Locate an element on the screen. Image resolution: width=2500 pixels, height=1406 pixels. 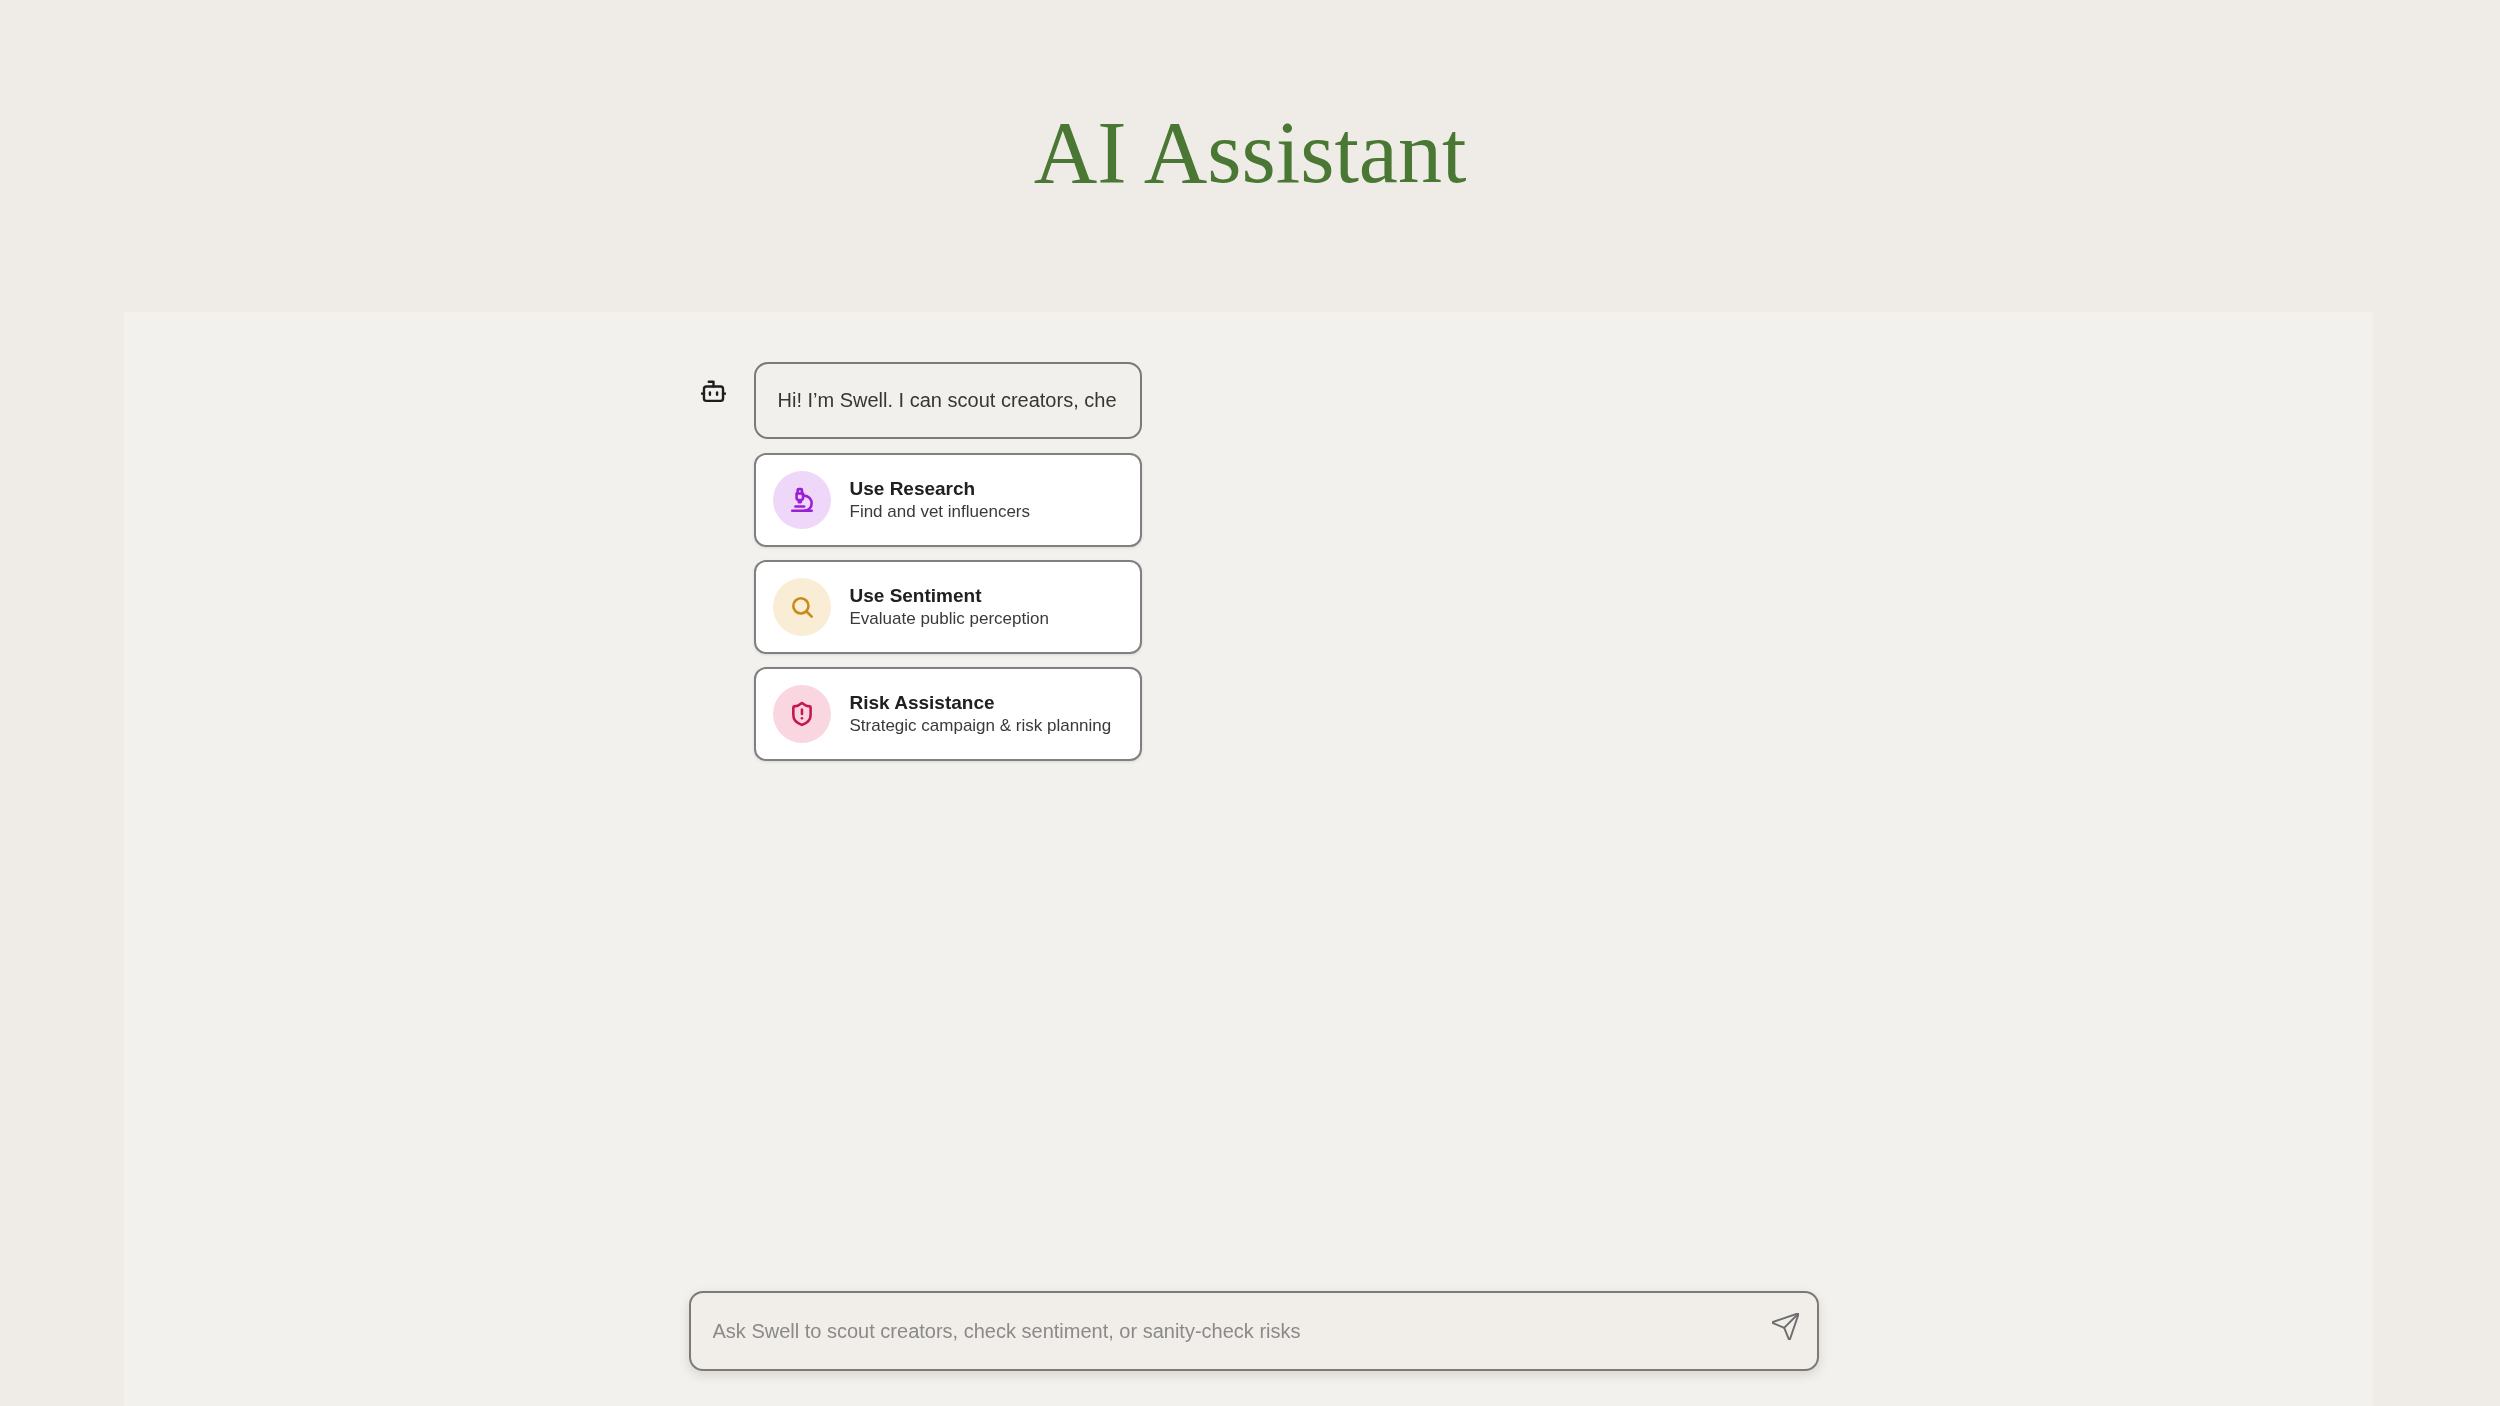
shield-exclamation-icon is located at coordinates (801, 714).